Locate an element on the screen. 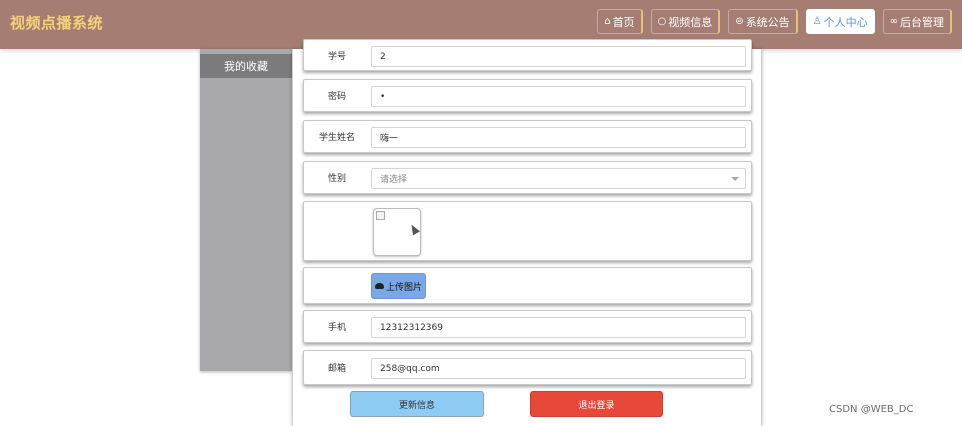 This screenshot has height=426, width=962. broken-image-icon is located at coordinates (380, 215).